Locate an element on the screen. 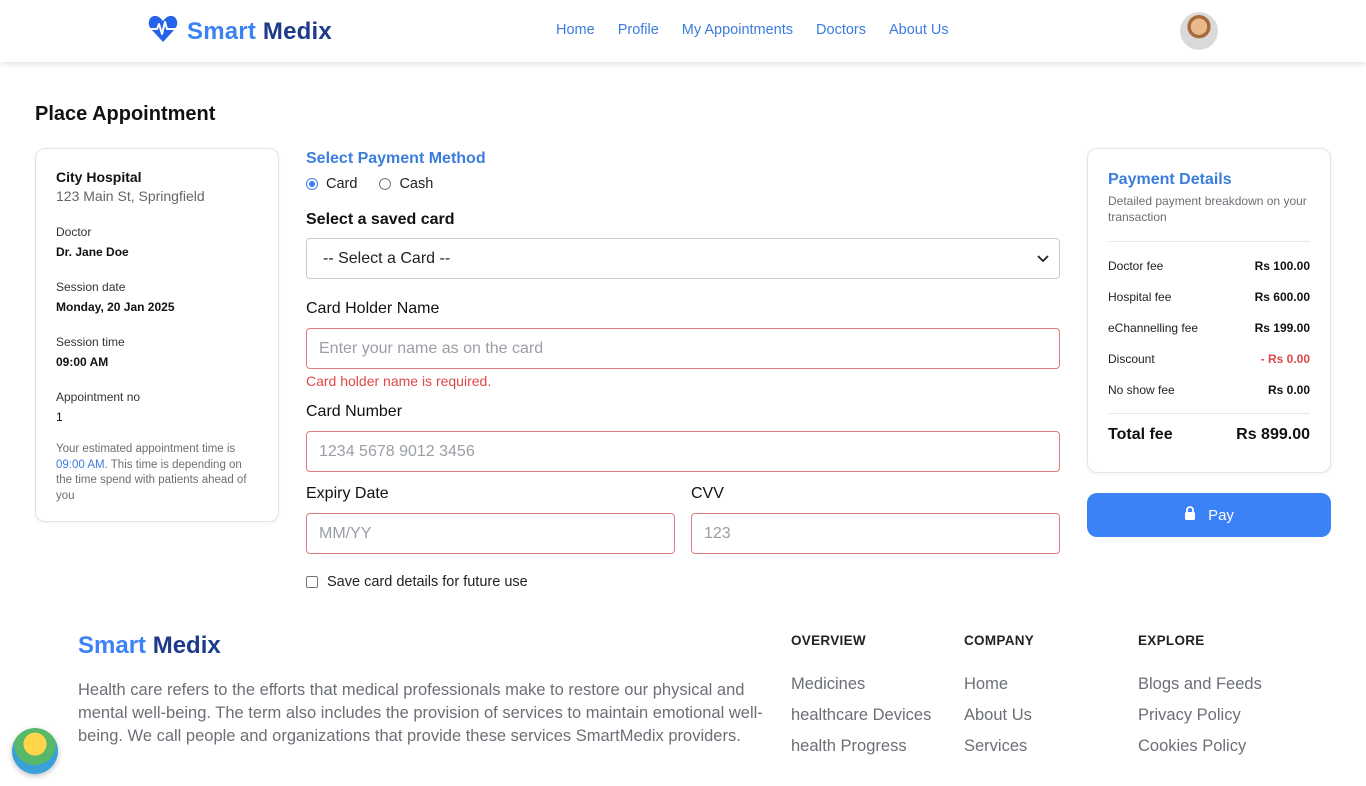 This screenshot has width=1366, height=786. footer-logo-medix: Medix is located at coordinates (186, 645).